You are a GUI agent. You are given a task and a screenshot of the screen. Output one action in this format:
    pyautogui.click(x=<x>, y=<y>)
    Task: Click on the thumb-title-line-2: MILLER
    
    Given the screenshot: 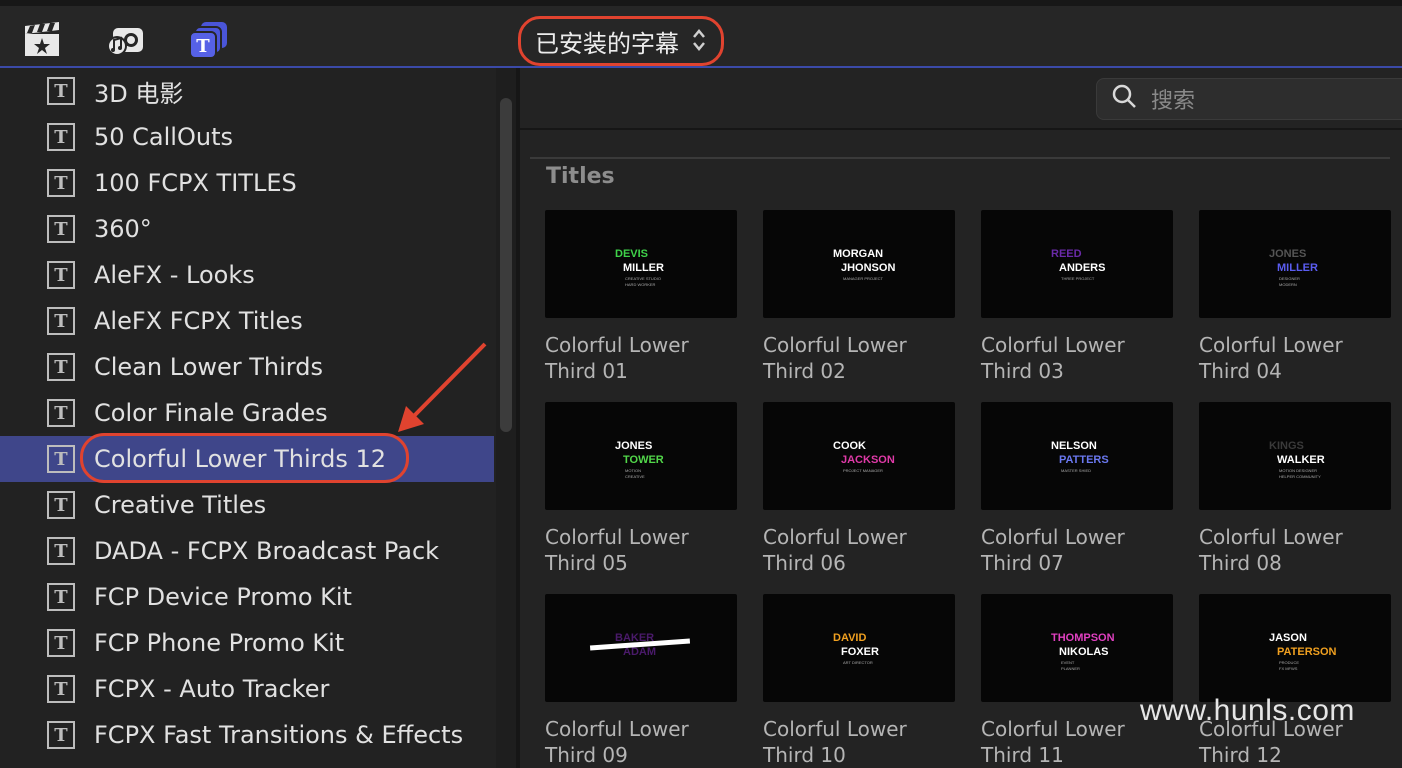 What is the action you would take?
    pyautogui.click(x=1297, y=268)
    